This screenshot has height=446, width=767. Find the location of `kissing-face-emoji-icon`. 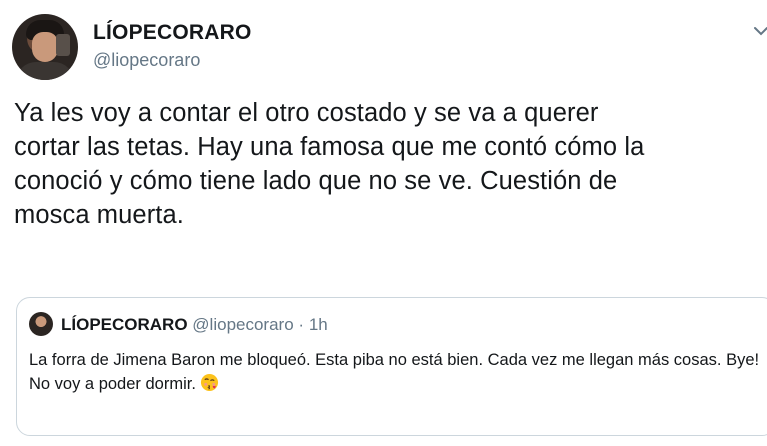

kissing-face-emoji-icon is located at coordinates (209, 382).